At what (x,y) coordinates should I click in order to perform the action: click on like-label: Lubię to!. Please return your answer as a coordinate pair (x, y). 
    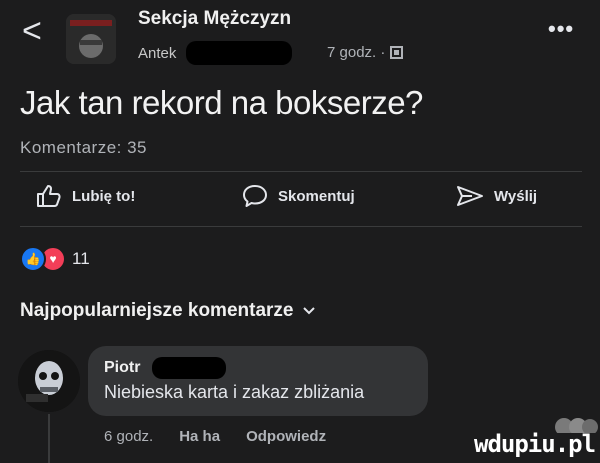
    Looking at the image, I should click on (104, 196).